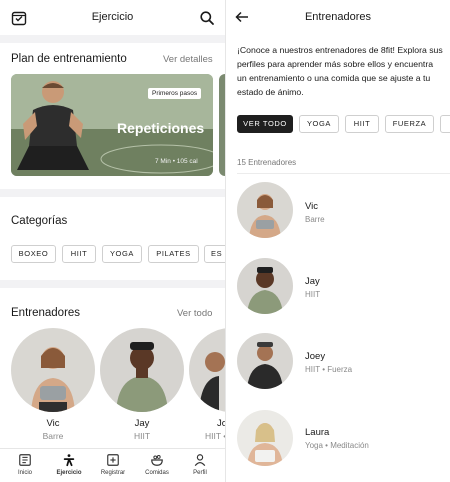 The image size is (450, 482). Describe the element at coordinates (175, 93) in the screenshot. I see `plan-tag: Primeros pasos` at that location.